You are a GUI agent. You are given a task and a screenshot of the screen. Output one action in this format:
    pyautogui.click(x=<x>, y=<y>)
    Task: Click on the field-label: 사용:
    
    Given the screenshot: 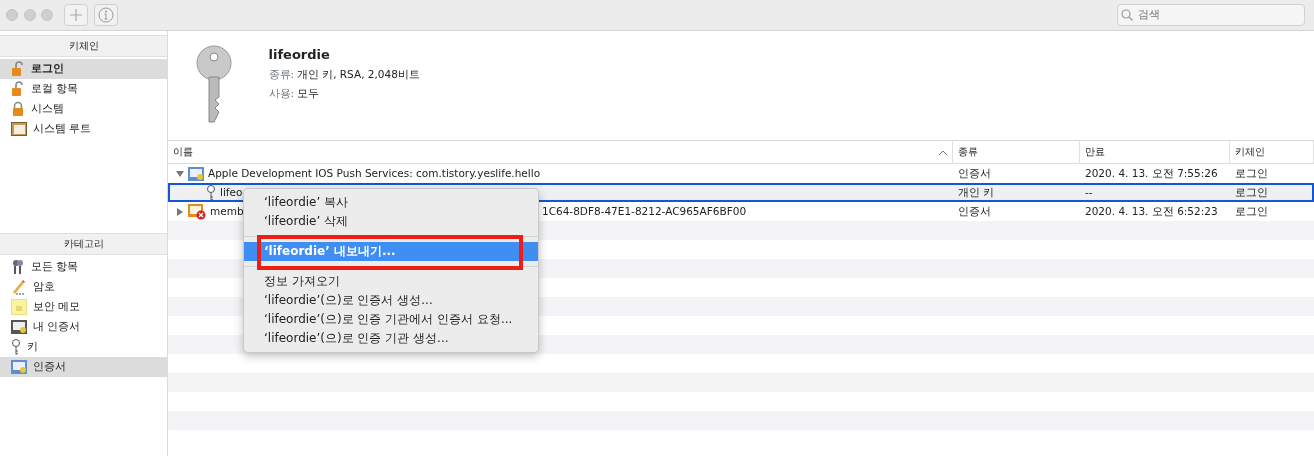 What is the action you would take?
    pyautogui.click(x=281, y=93)
    